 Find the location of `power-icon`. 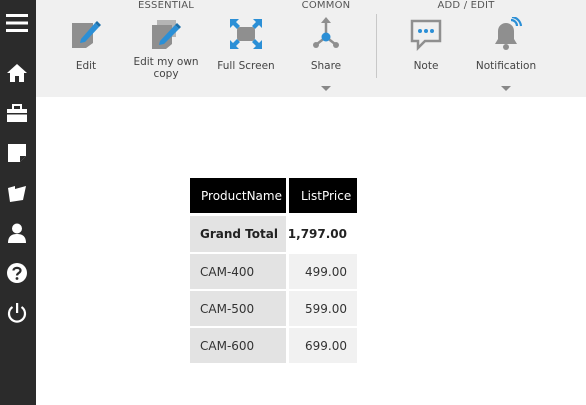

power-icon is located at coordinates (17, 313).